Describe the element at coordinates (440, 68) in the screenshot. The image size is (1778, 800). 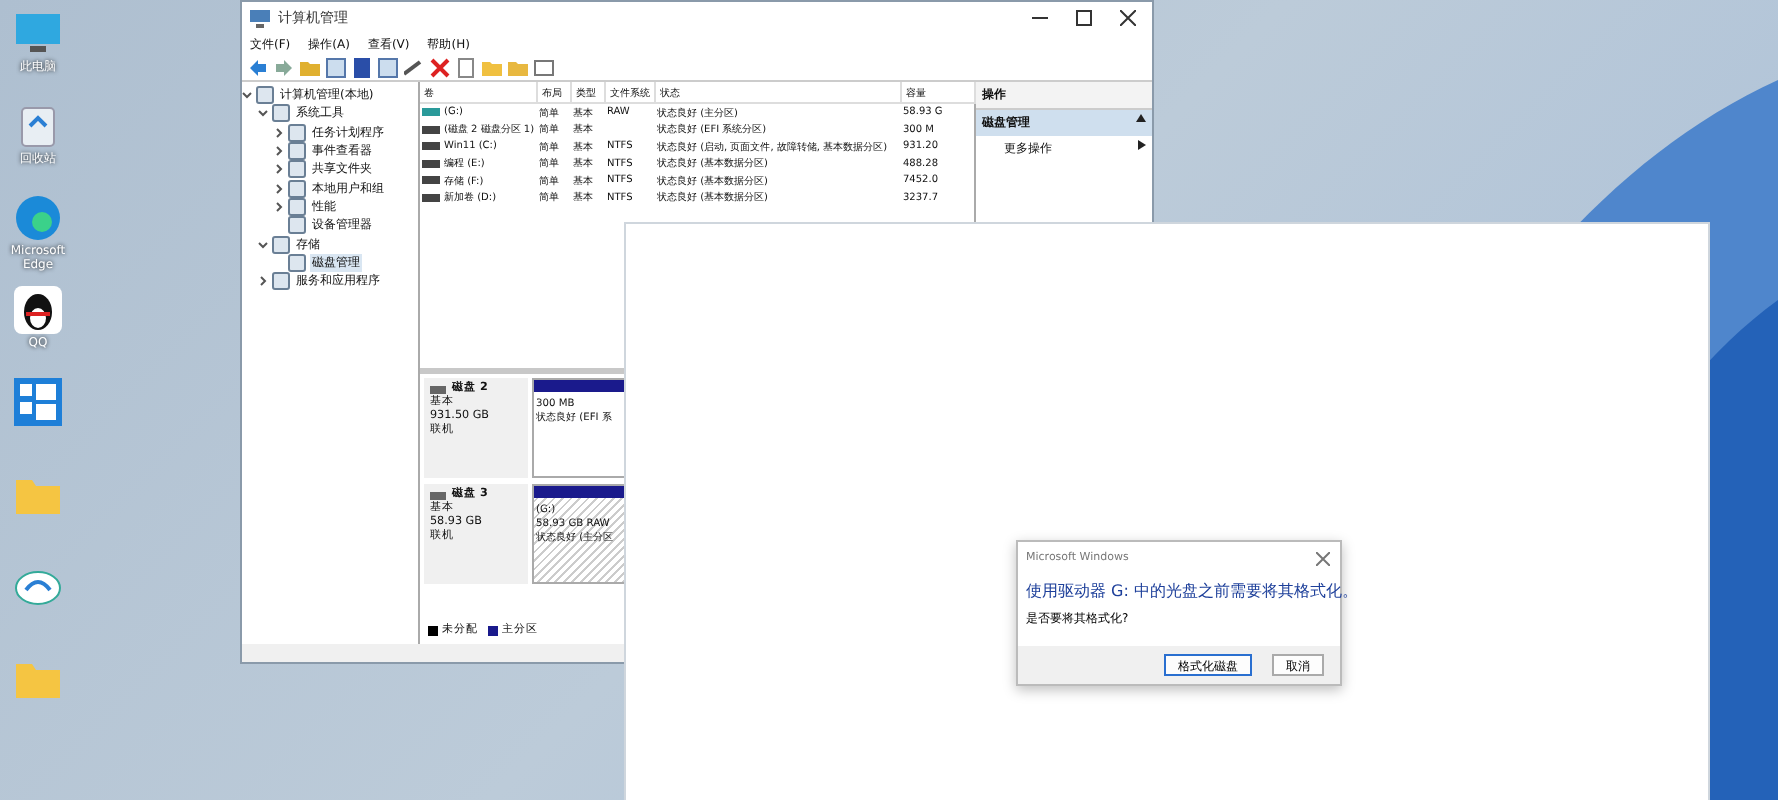
I see `delete-icon` at that location.